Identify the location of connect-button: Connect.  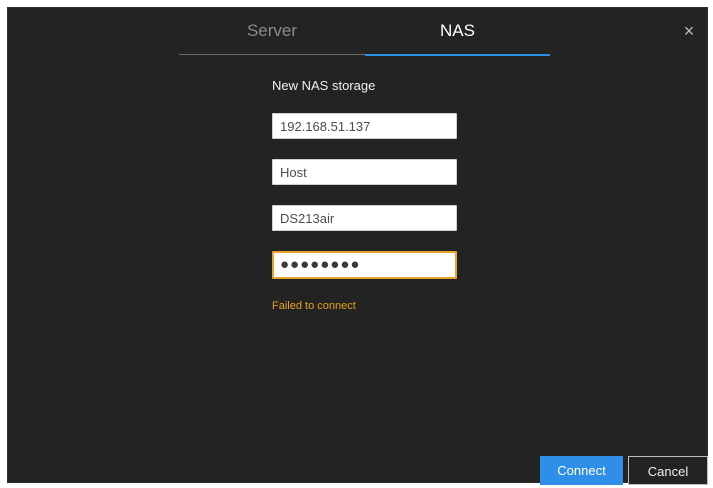
(581, 470).